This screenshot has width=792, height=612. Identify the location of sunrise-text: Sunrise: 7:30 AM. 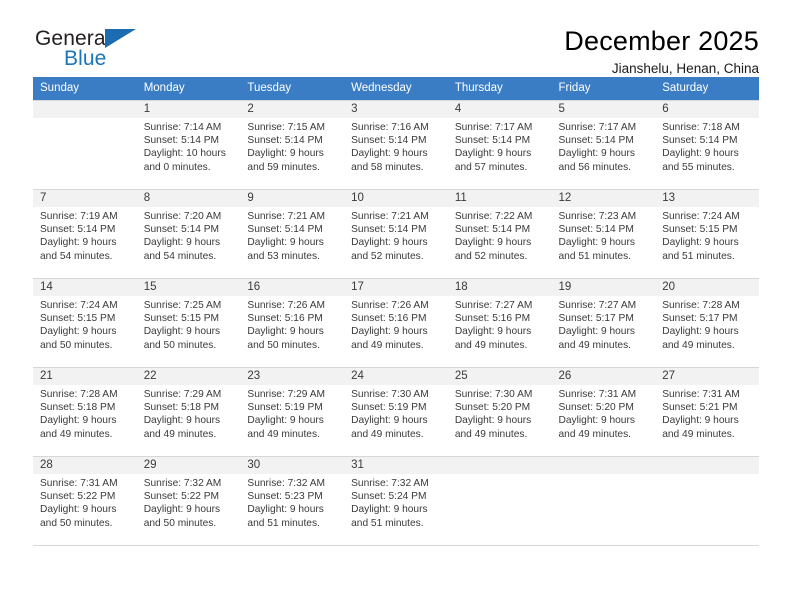
(493, 394).